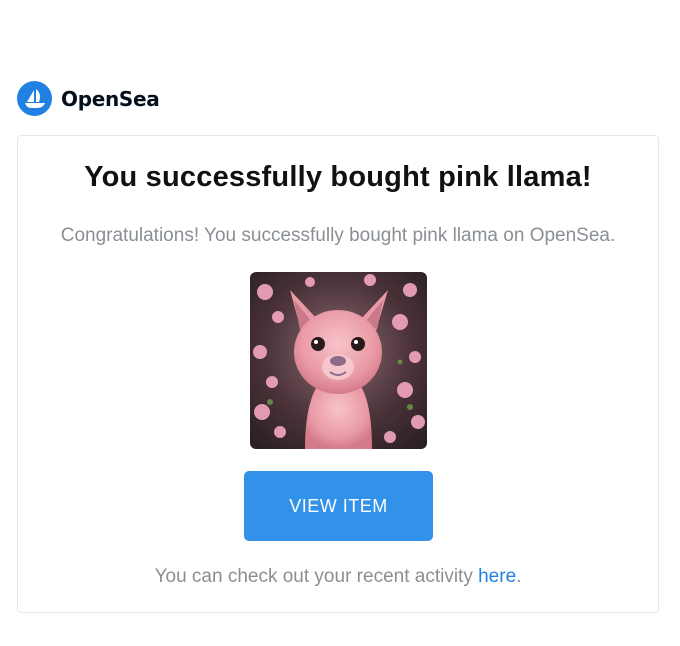  What do you see at coordinates (338, 177) in the screenshot?
I see `purchase-headline: You successfully bought pink llama!` at bounding box center [338, 177].